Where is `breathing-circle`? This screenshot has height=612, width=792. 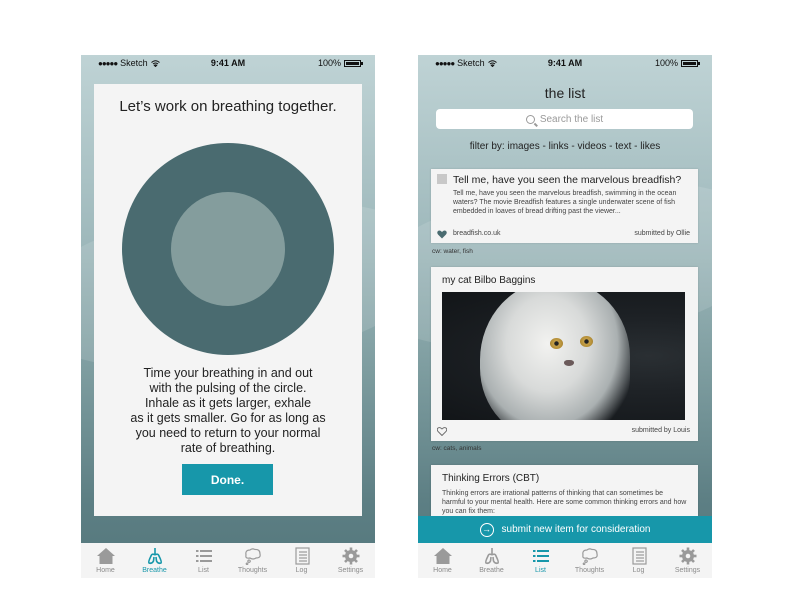
breathing-circle is located at coordinates (228, 249).